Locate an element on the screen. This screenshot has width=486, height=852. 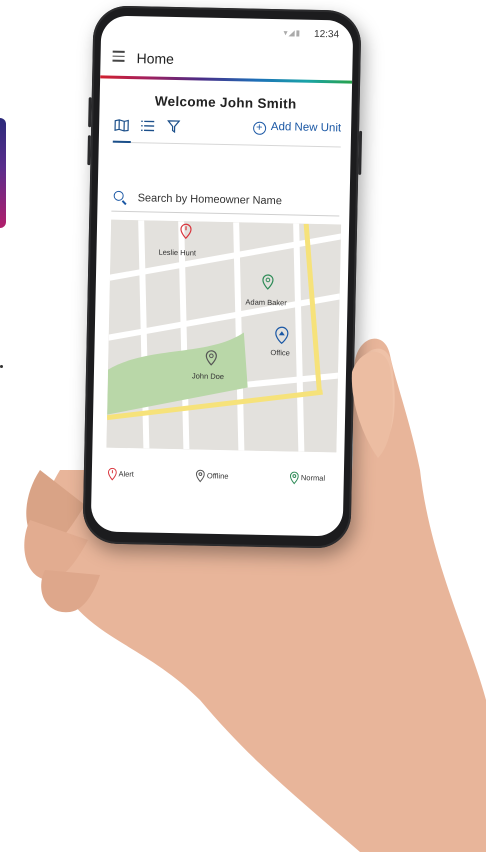
status-time: 12:34 is located at coordinates (326, 34).